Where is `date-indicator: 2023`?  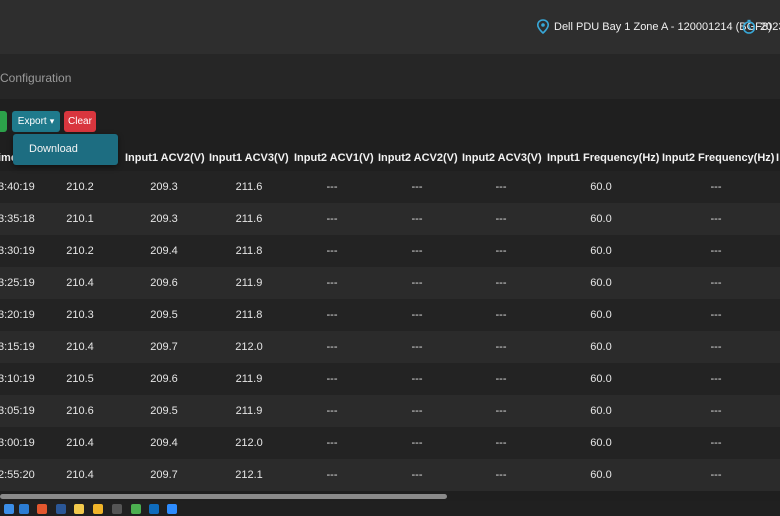 date-indicator: 2023 is located at coordinates (761, 27).